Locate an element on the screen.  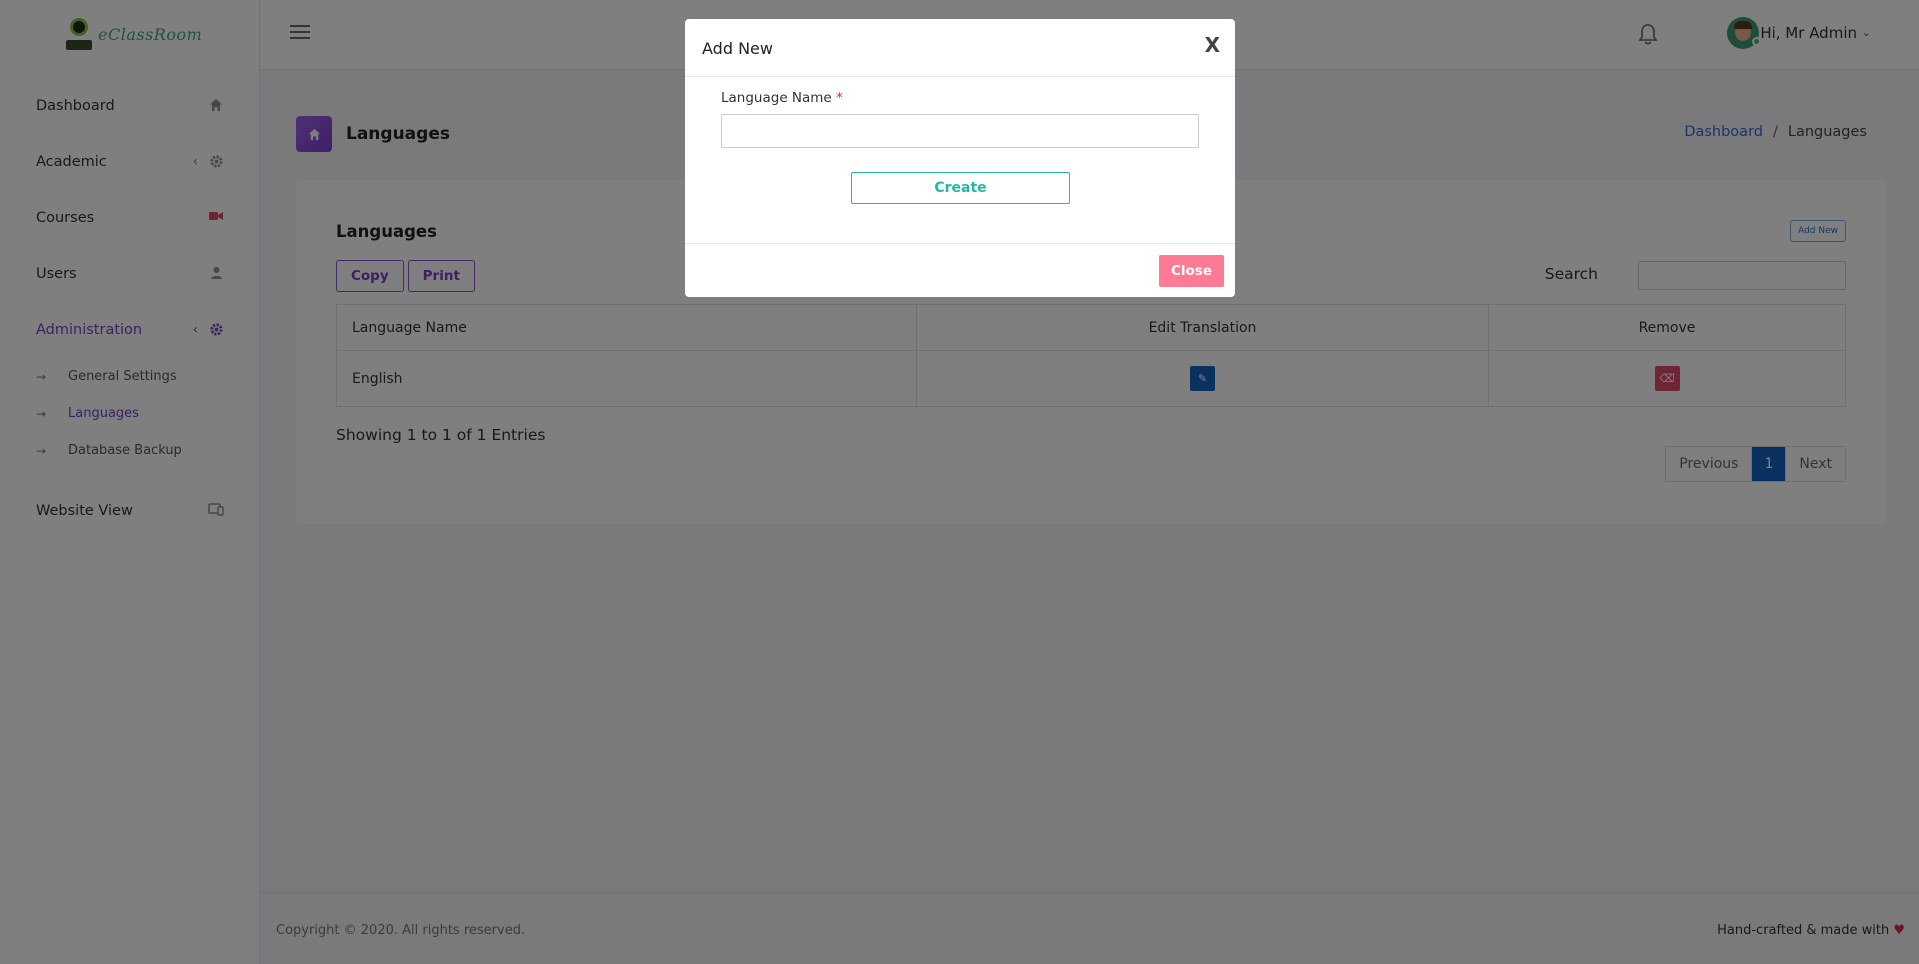
language-name-input is located at coordinates (960, 131).